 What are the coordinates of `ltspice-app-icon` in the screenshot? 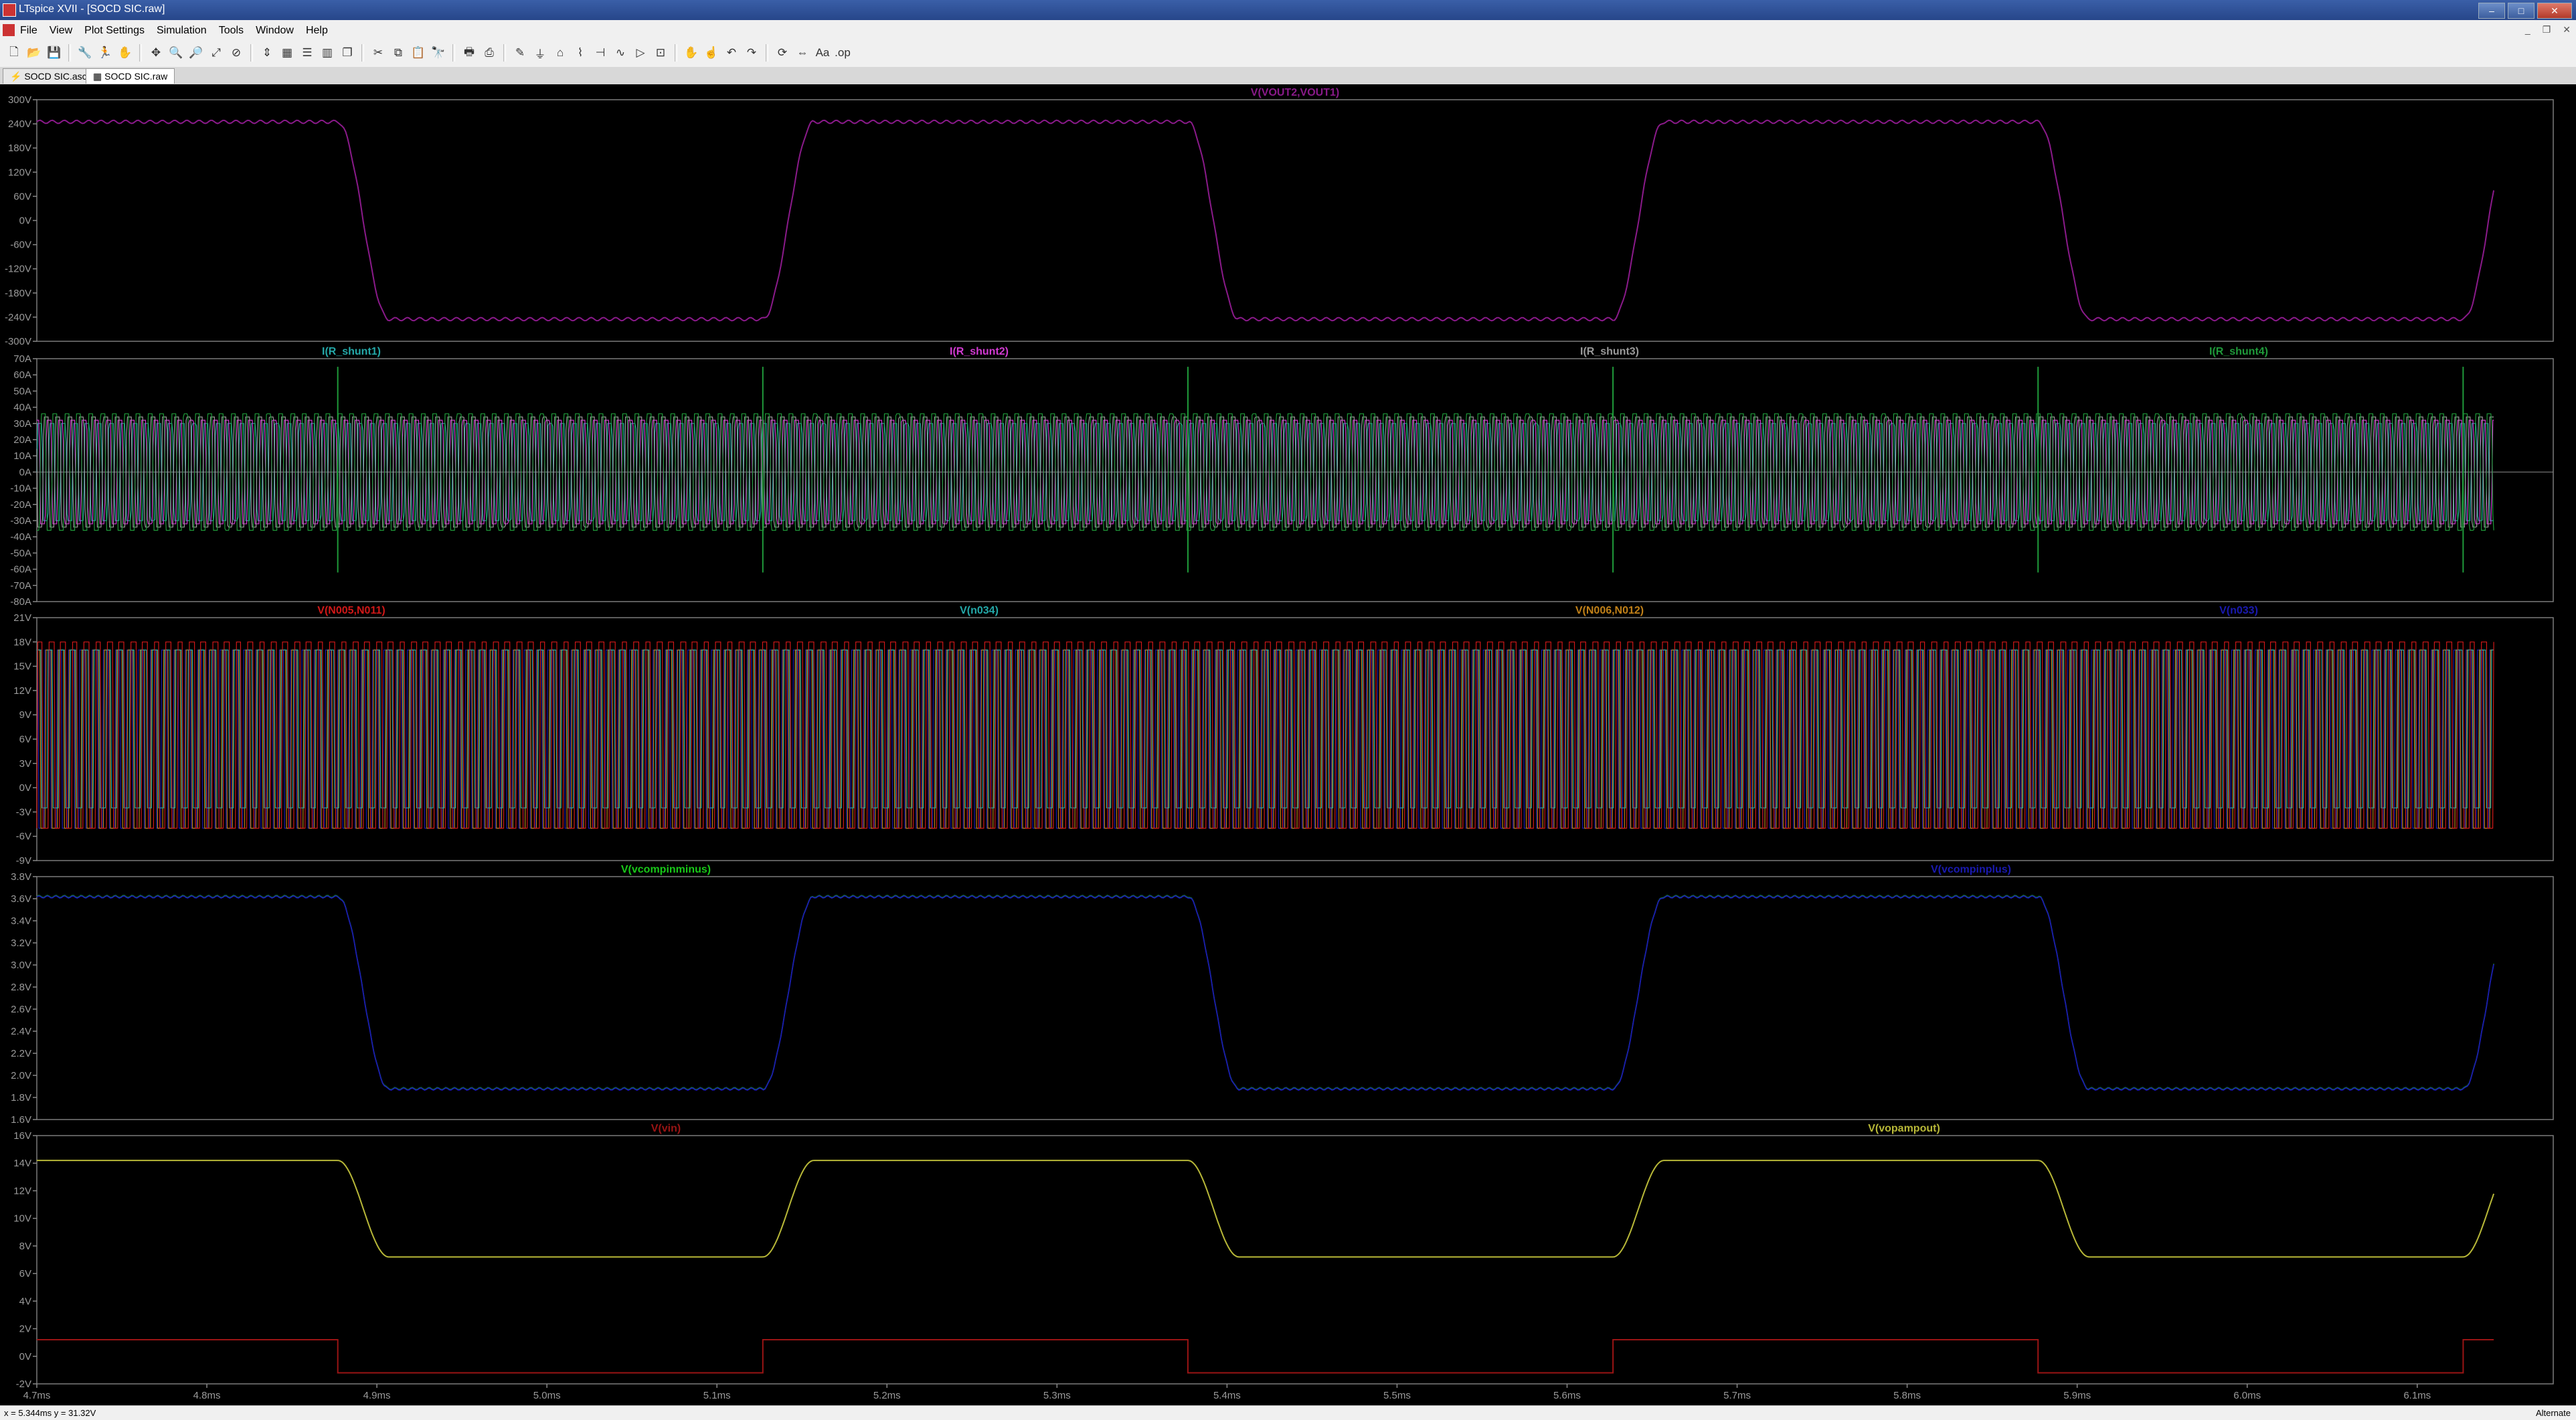 It's located at (9, 10).